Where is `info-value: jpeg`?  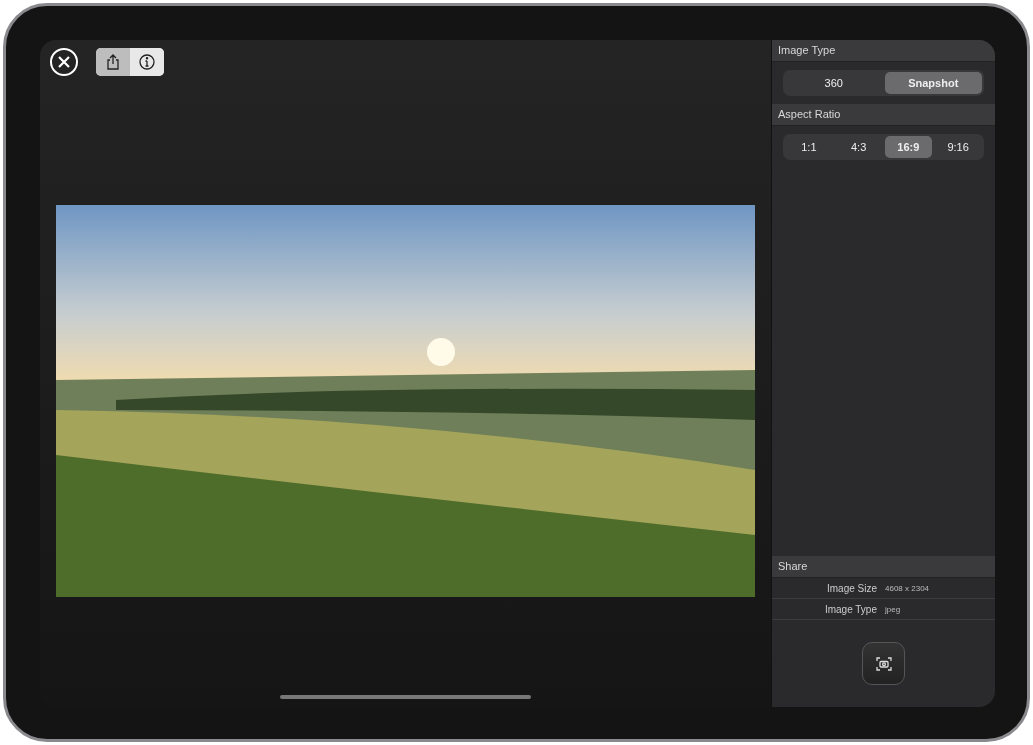
info-value: jpeg is located at coordinates (893, 609).